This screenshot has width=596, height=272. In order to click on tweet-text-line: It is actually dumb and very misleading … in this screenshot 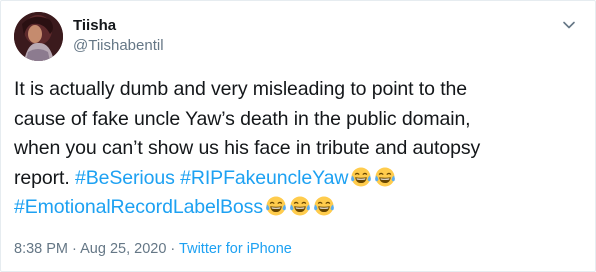, I will do `click(240, 89)`.